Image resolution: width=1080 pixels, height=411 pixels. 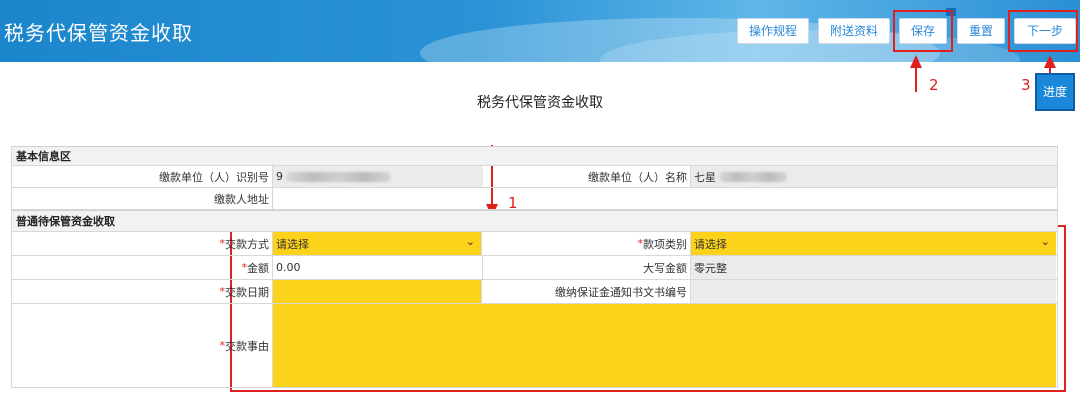 I want to click on pay-method-label-text: 交款方式, so click(x=247, y=244).